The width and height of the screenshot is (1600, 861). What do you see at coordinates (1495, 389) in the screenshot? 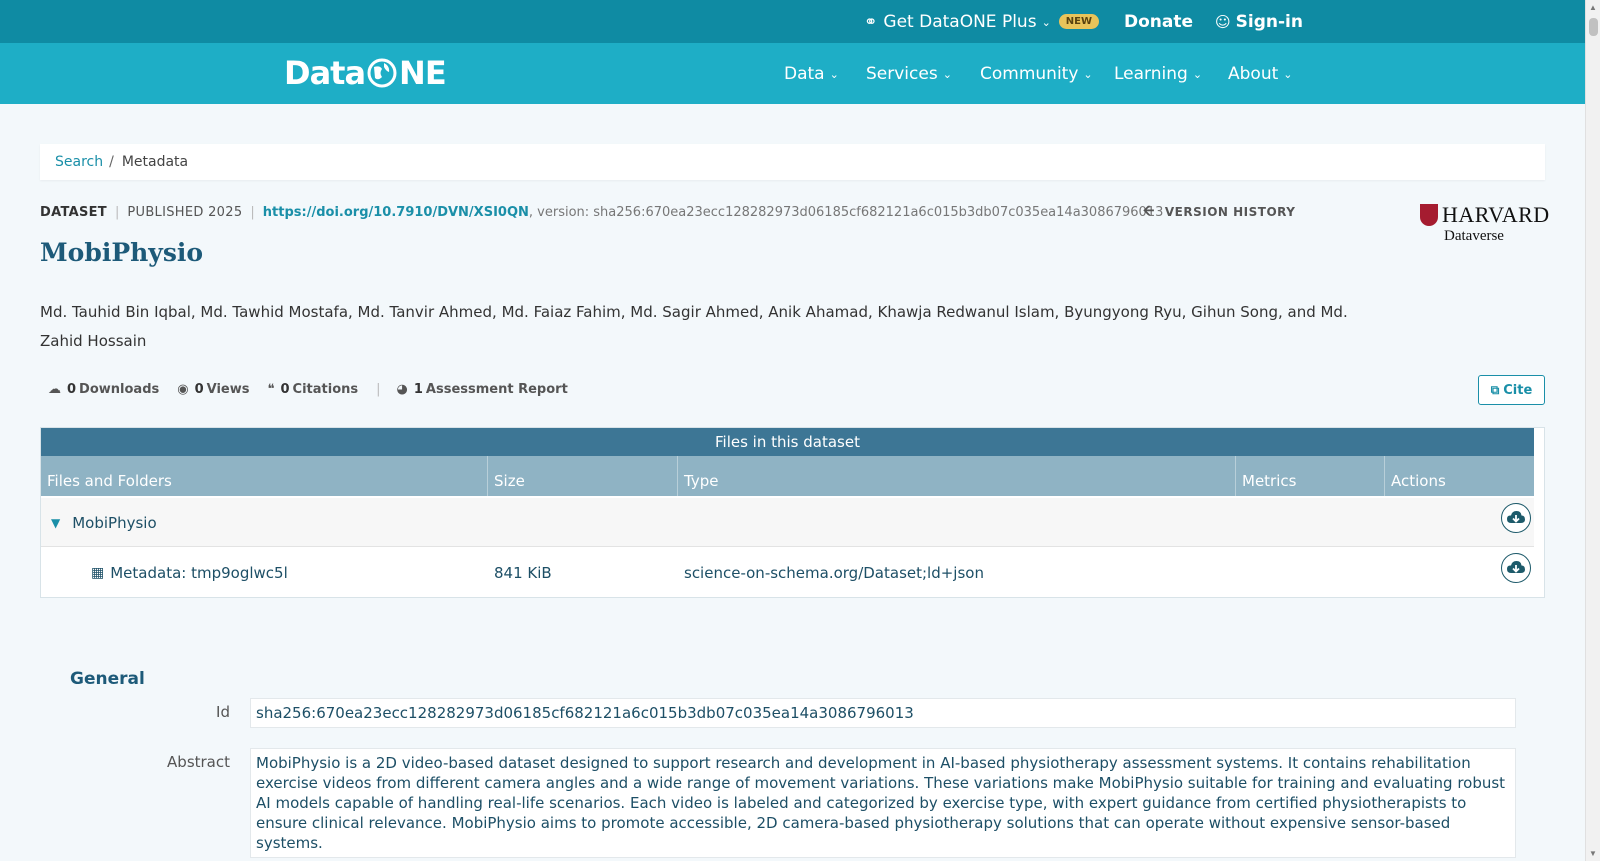
I see `copy-icon: ⧉` at bounding box center [1495, 389].